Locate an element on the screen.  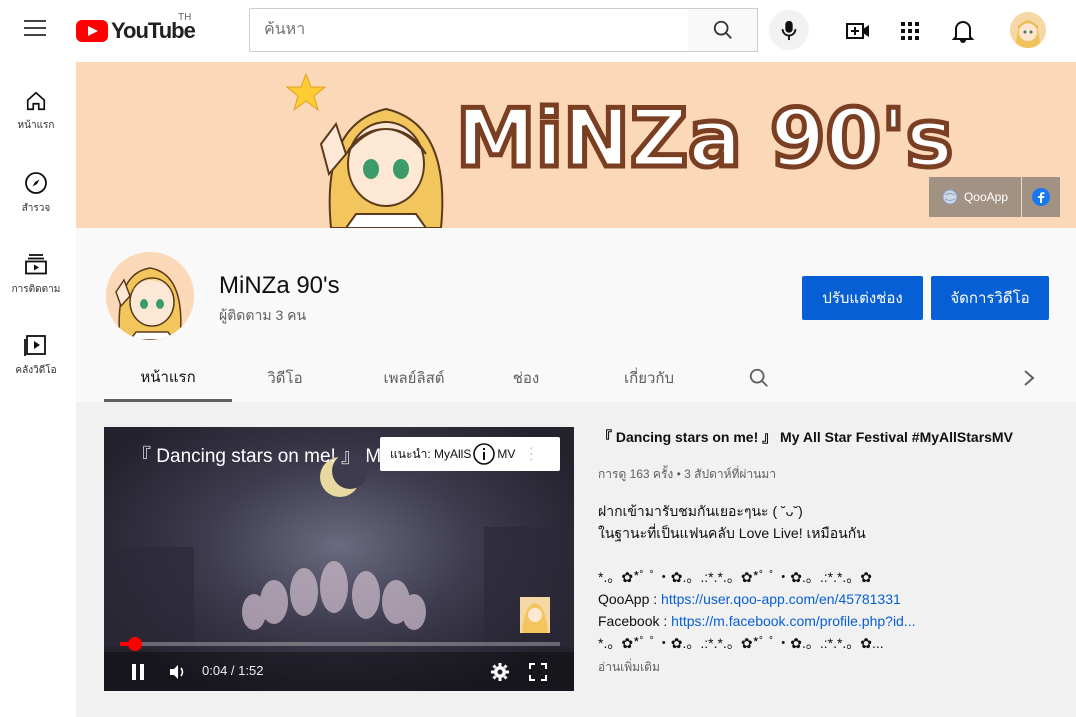
banner-character-illustration is located at coordinates (381, 167).